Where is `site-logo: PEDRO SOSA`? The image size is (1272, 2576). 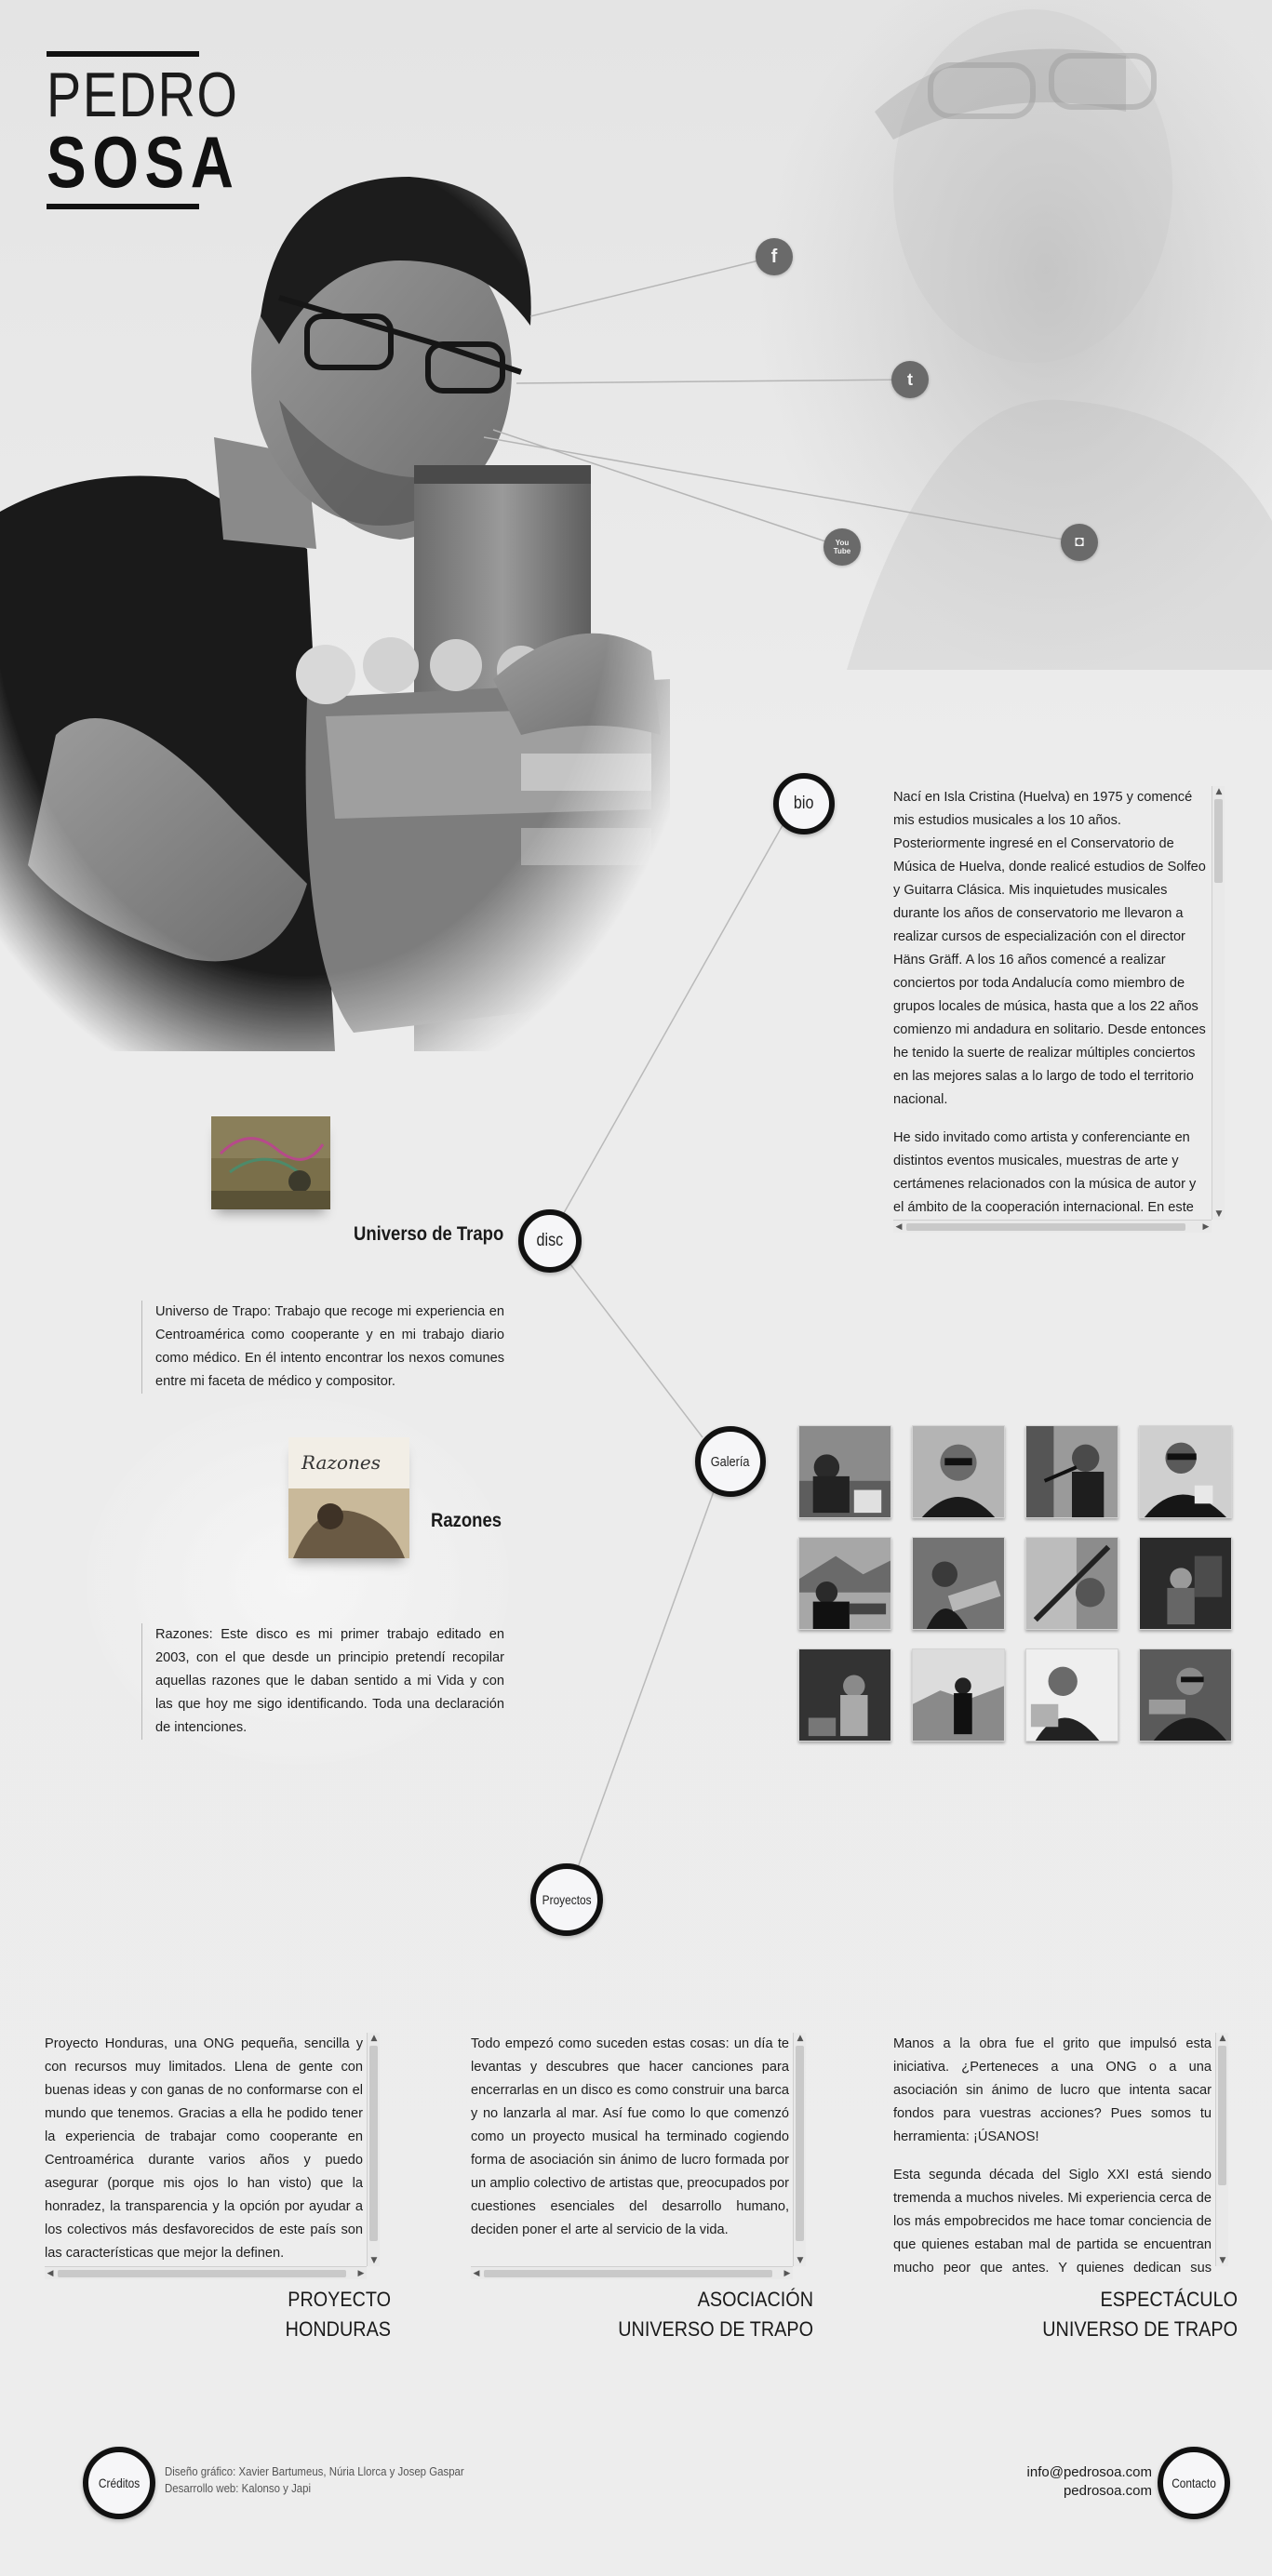 site-logo: PEDRO SOSA is located at coordinates (143, 130).